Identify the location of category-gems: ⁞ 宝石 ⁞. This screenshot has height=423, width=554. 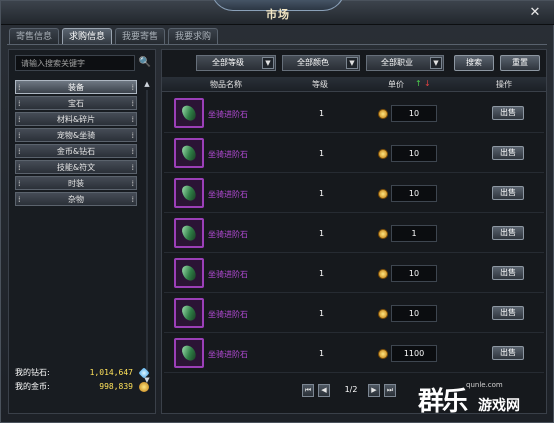
(76, 103).